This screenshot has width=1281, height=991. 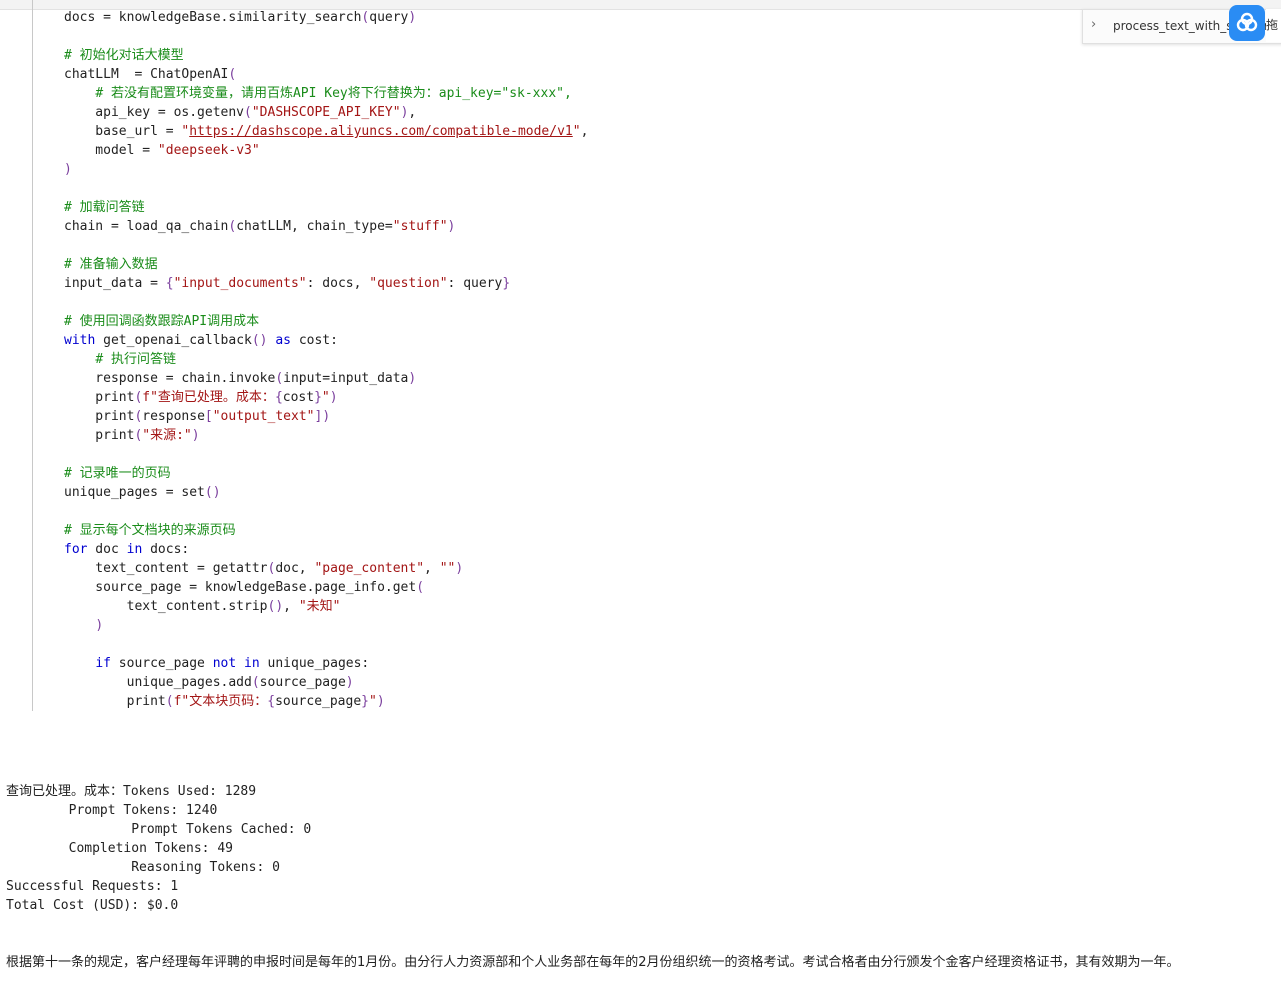 What do you see at coordinates (408, 283) in the screenshot?
I see `code-token: "question"` at bounding box center [408, 283].